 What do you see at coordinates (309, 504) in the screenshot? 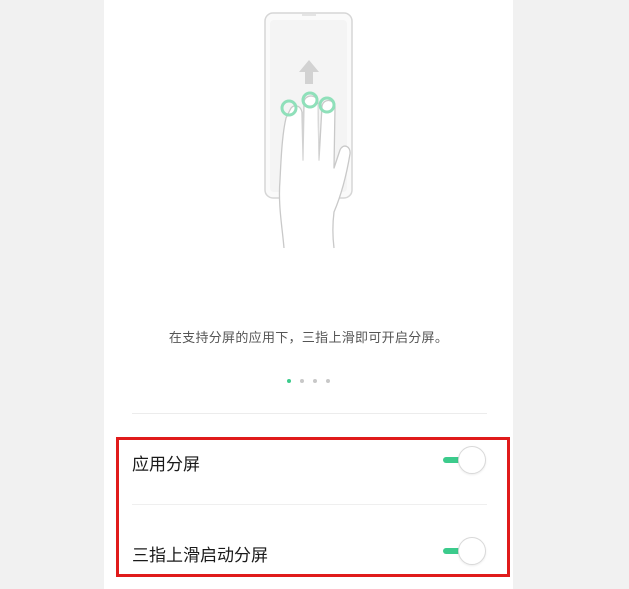
I see `row-divider` at bounding box center [309, 504].